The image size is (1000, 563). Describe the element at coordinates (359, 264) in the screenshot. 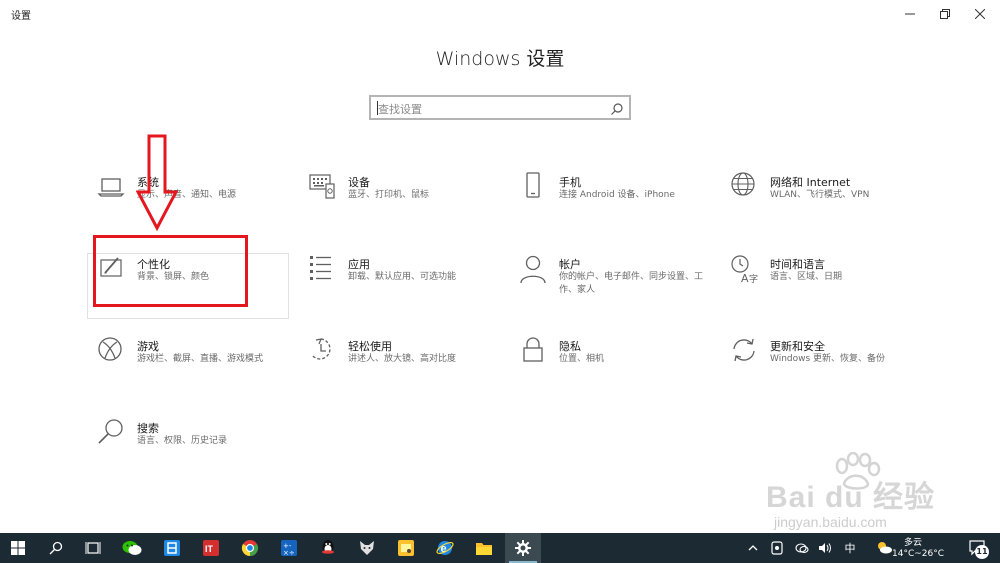

I see `tile-name: 应用` at that location.